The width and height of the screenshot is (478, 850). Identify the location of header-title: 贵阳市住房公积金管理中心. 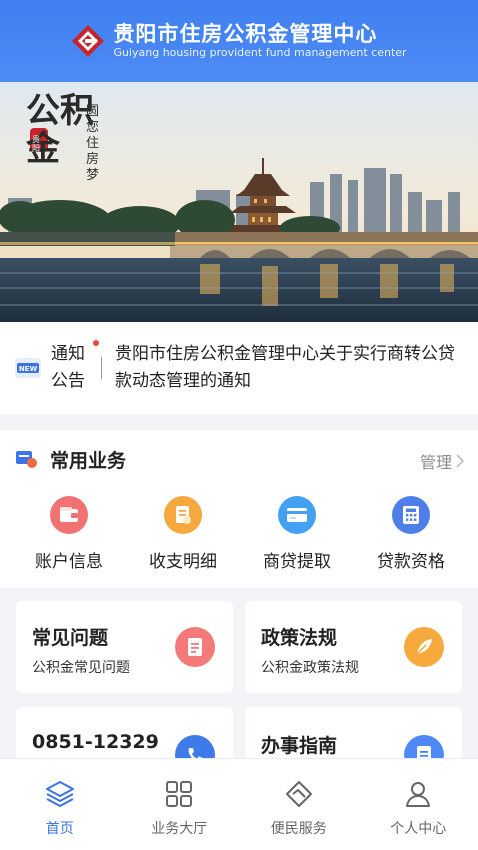
(245, 34).